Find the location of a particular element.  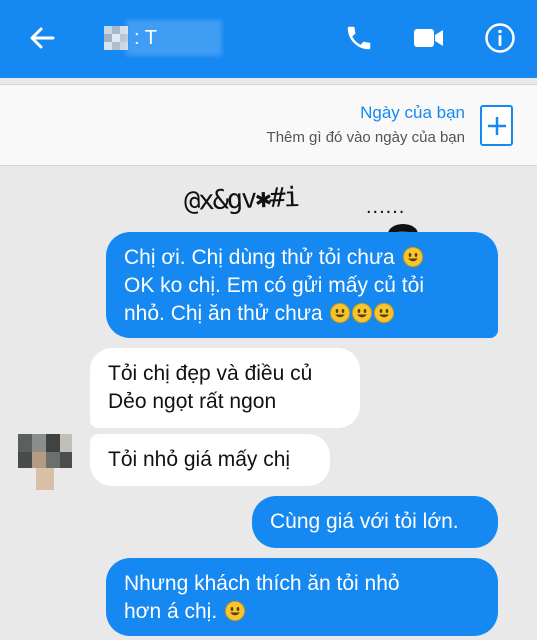

phone-icon is located at coordinates (359, 38).